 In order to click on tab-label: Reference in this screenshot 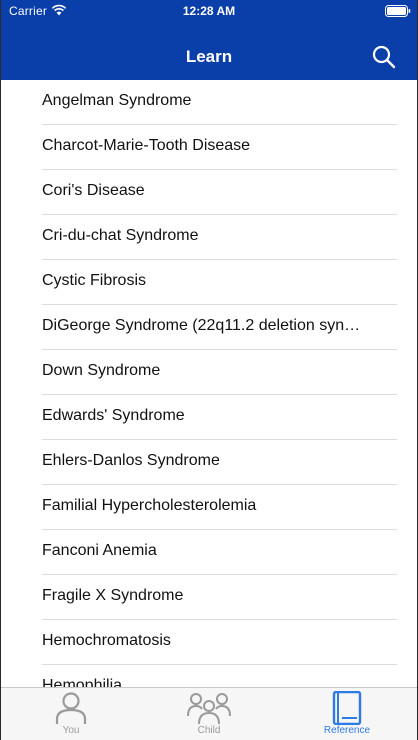, I will do `click(347, 730)`.